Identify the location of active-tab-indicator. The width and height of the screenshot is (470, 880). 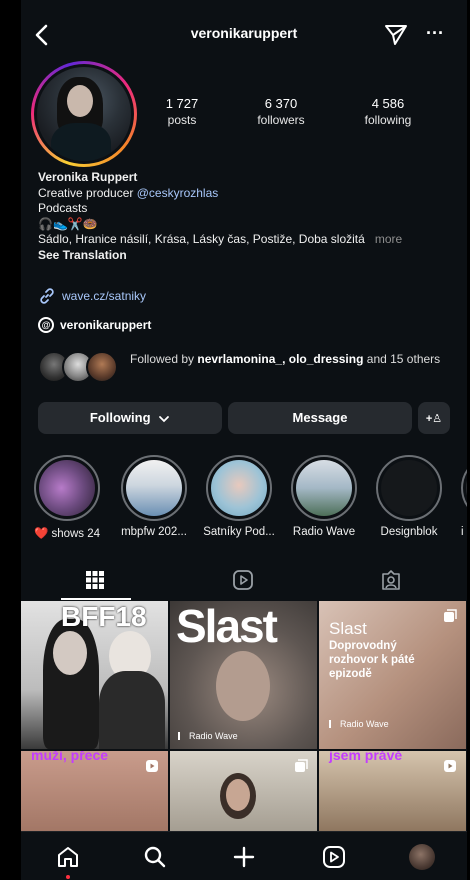
(96, 599).